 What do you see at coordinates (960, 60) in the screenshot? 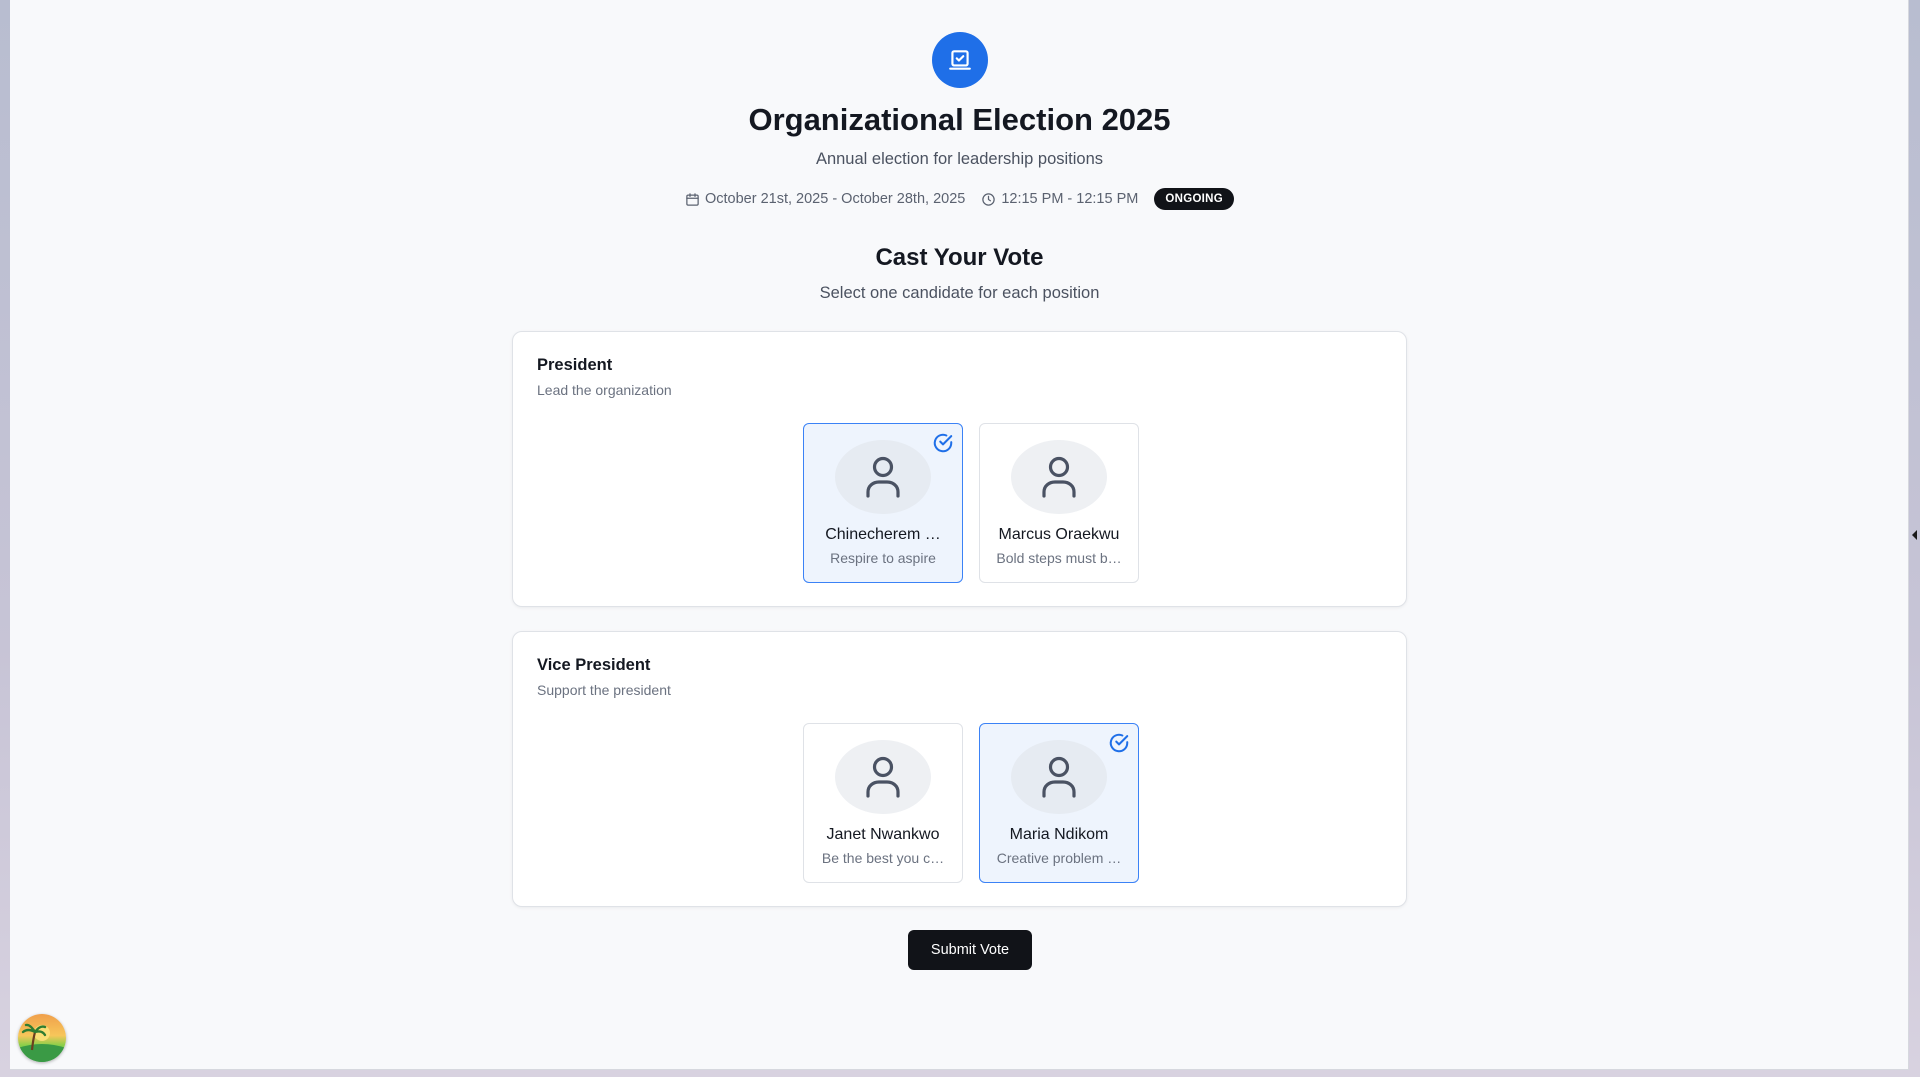
I see `vote-box-icon` at bounding box center [960, 60].